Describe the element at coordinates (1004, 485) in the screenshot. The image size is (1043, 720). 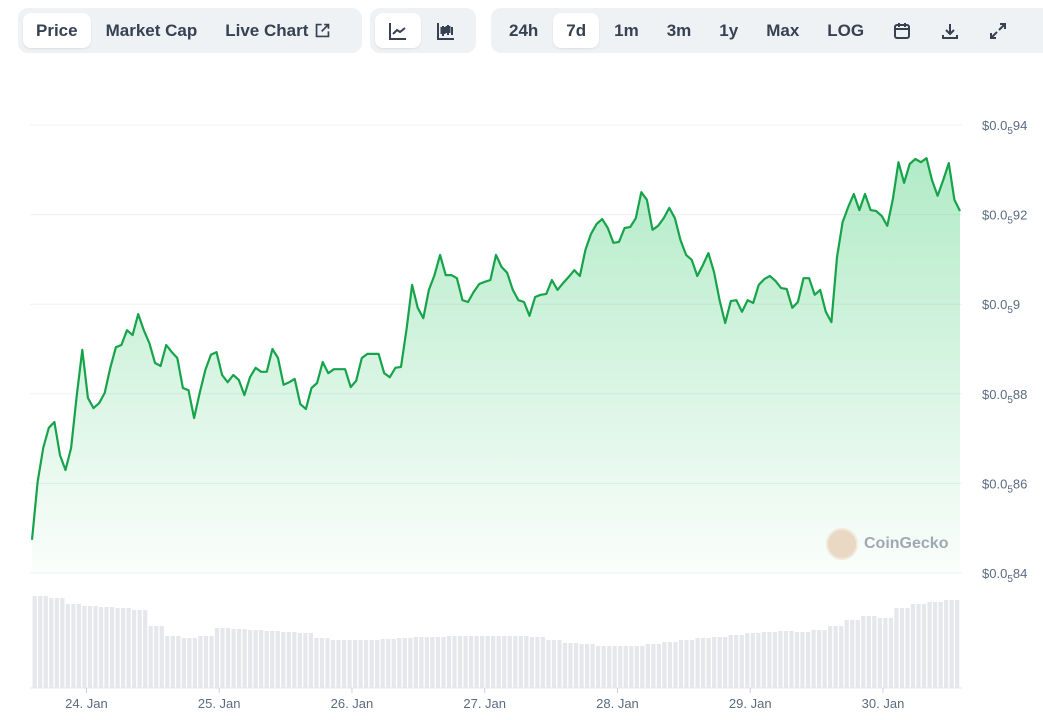
I see `y-tick-label: $0.0586` at that location.